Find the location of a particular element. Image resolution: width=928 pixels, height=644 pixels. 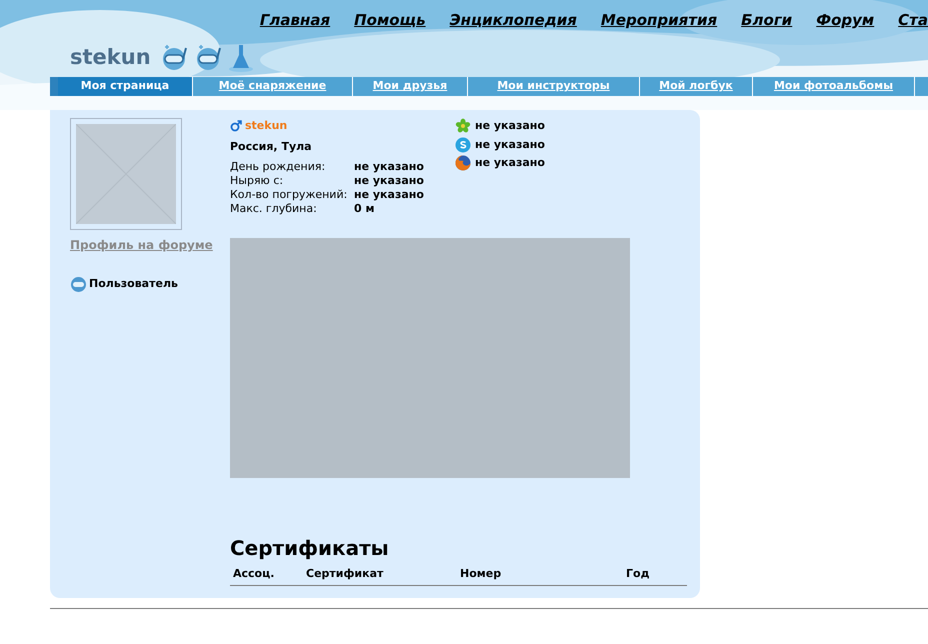

column-header: Номер is located at coordinates (481, 574).